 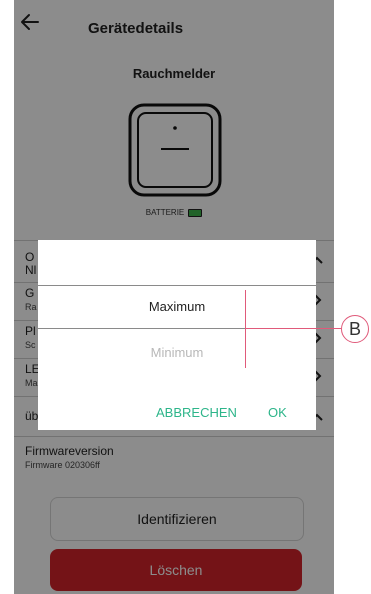 I want to click on callout-marker: B, so click(x=355, y=329).